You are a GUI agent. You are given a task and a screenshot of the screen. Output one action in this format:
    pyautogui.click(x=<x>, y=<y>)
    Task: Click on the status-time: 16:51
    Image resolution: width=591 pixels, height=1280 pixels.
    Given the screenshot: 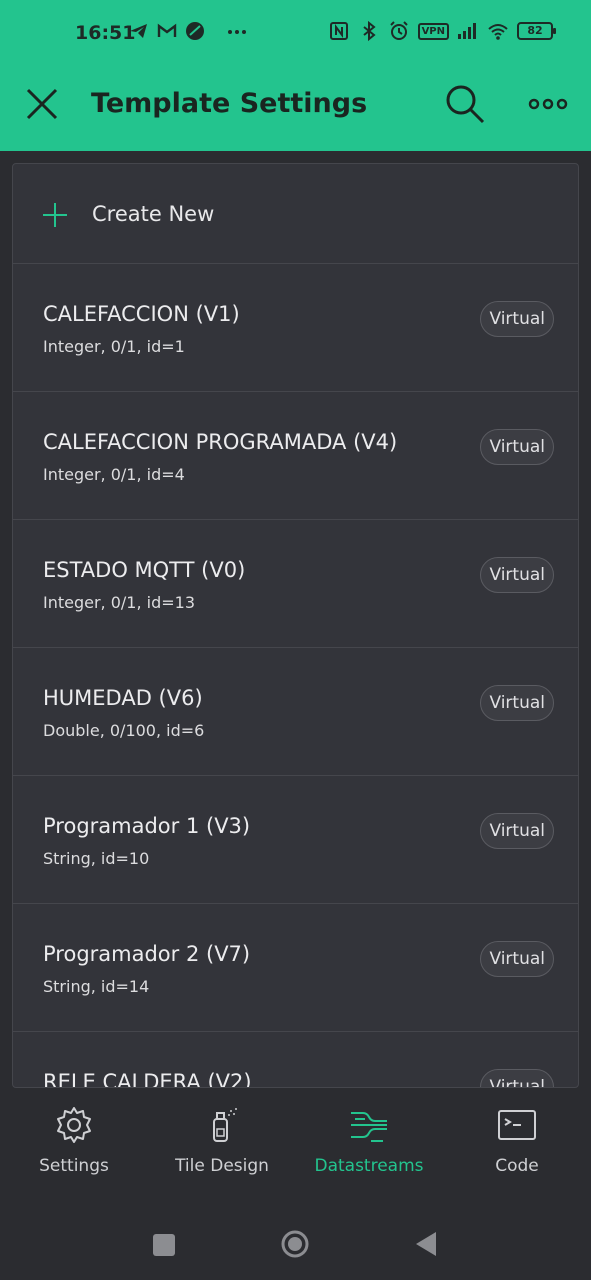 What is the action you would take?
    pyautogui.click(x=105, y=33)
    